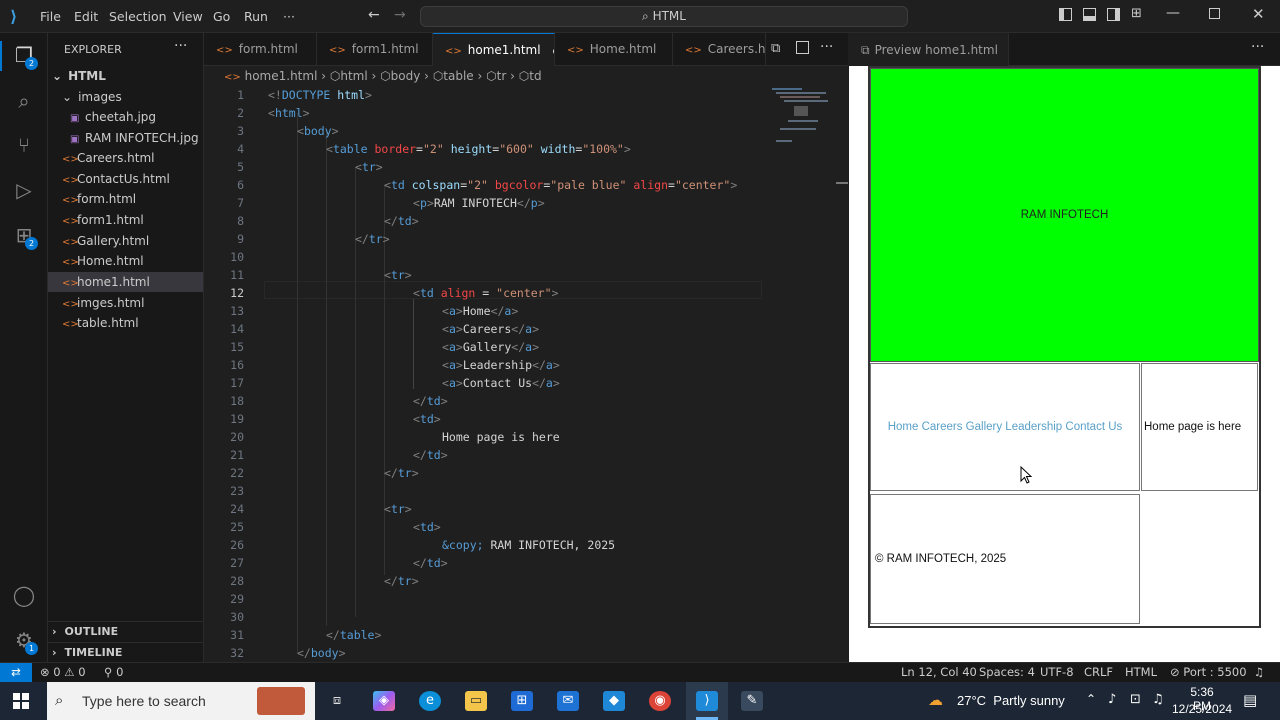  Describe the element at coordinates (614, 701) in the screenshot. I see `app-icon: ◆` at that location.